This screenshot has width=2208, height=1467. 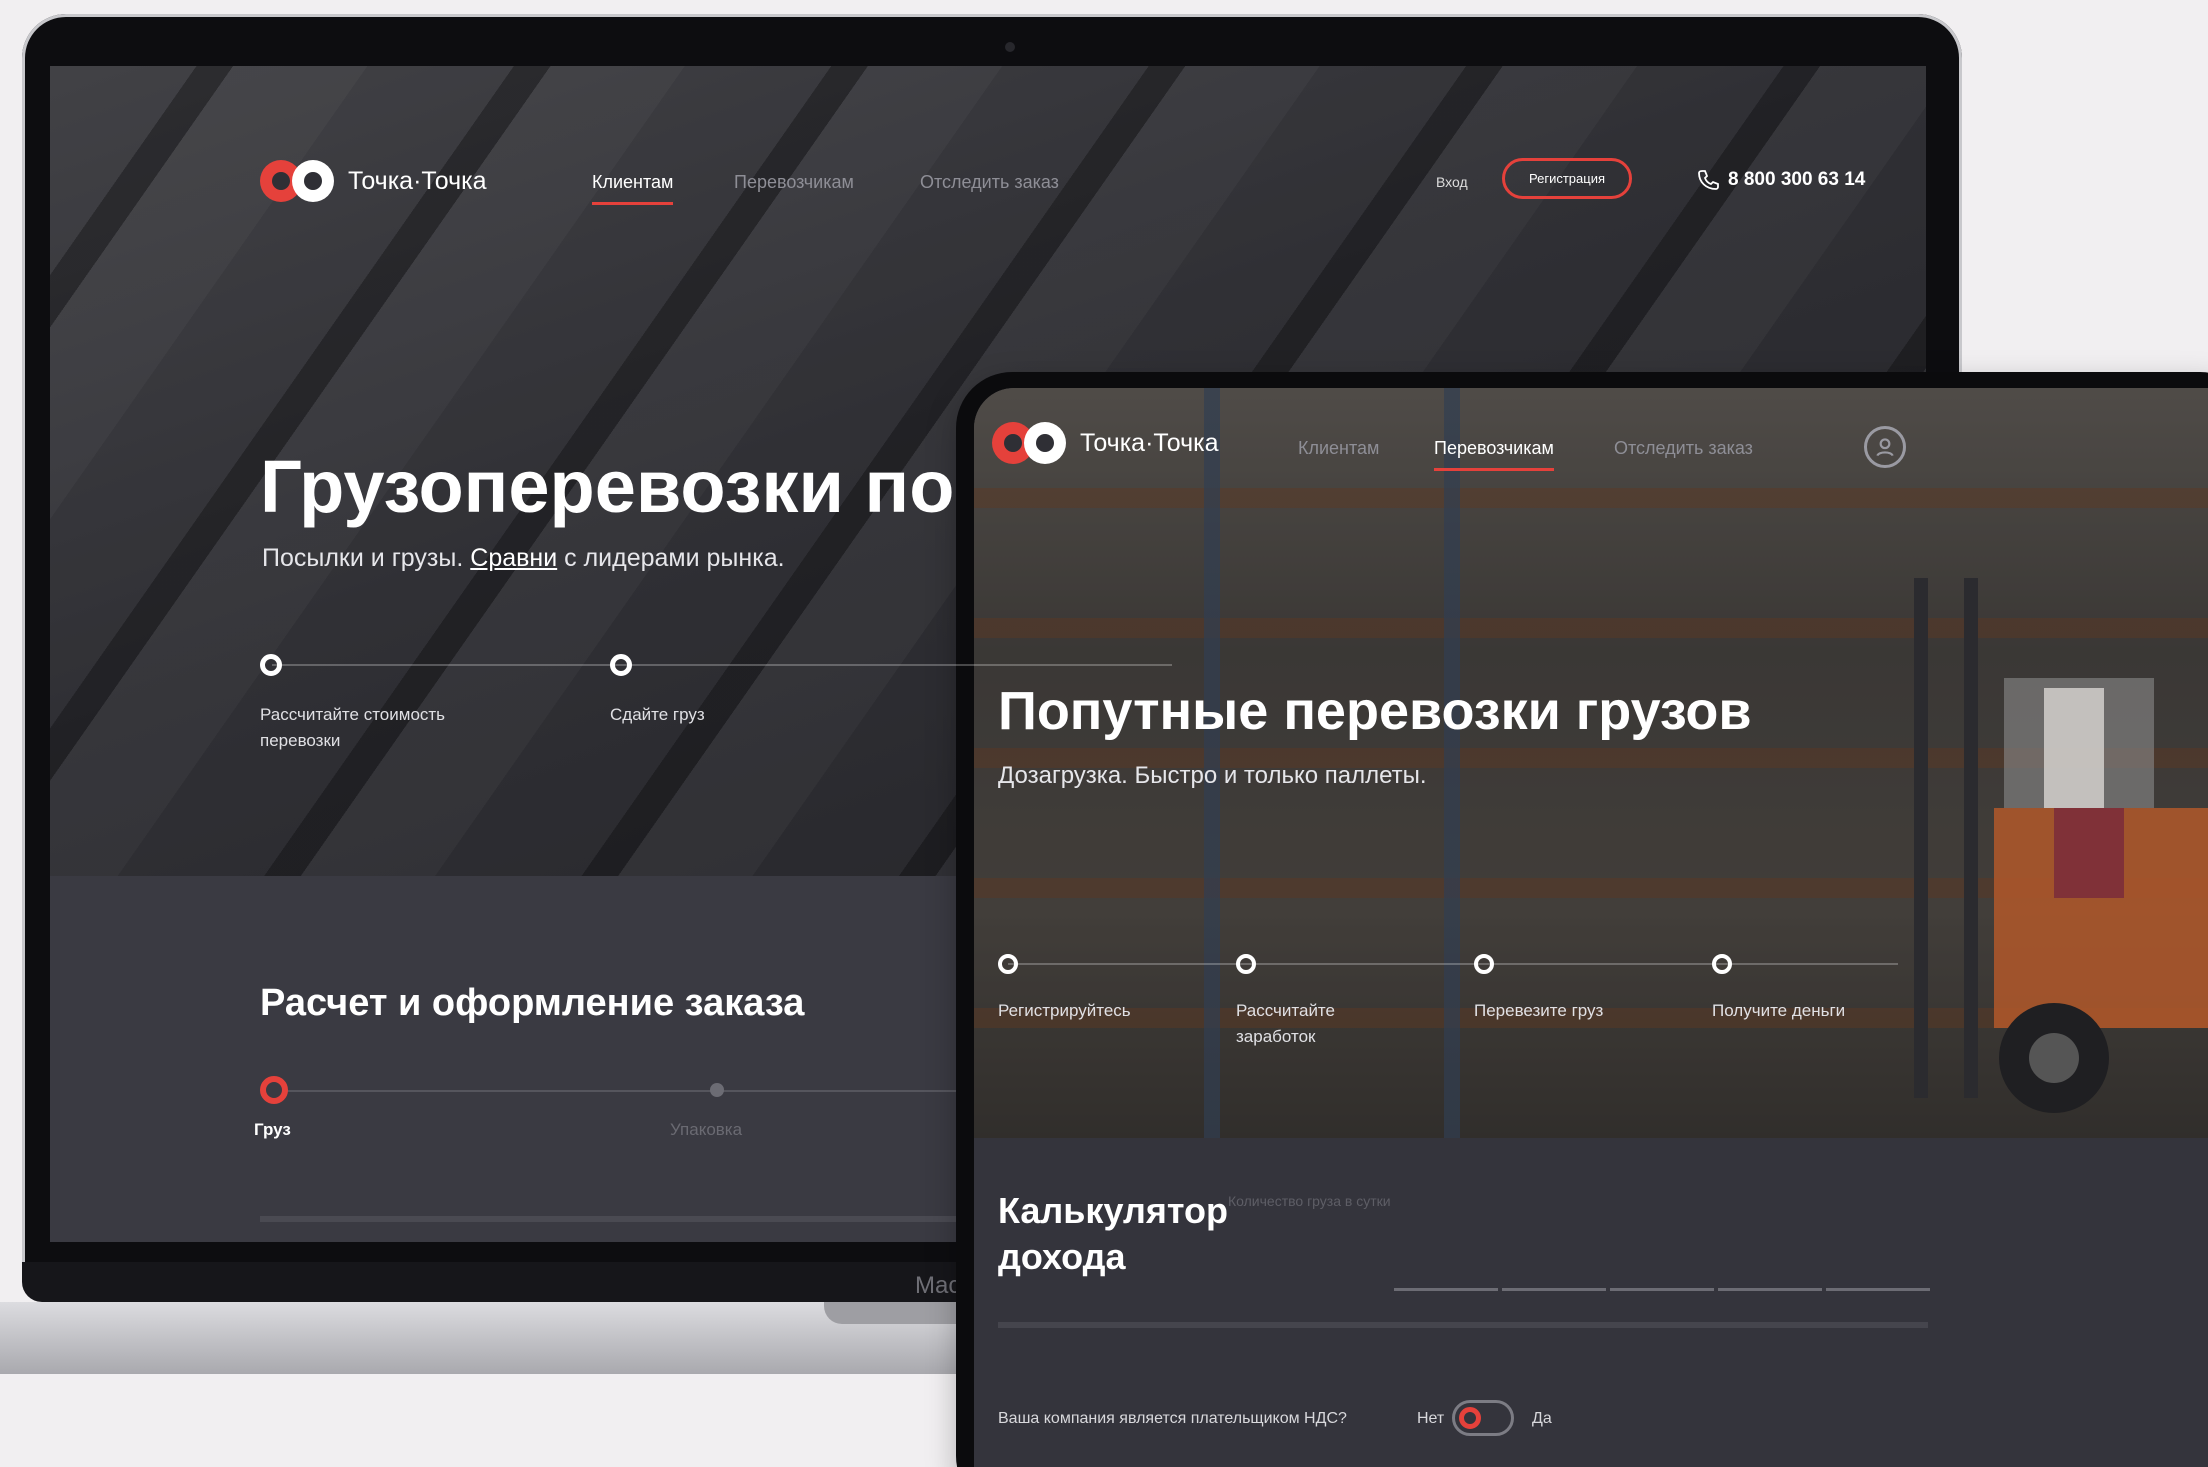 I want to click on step-label: Сдайте груз, so click(x=657, y=714).